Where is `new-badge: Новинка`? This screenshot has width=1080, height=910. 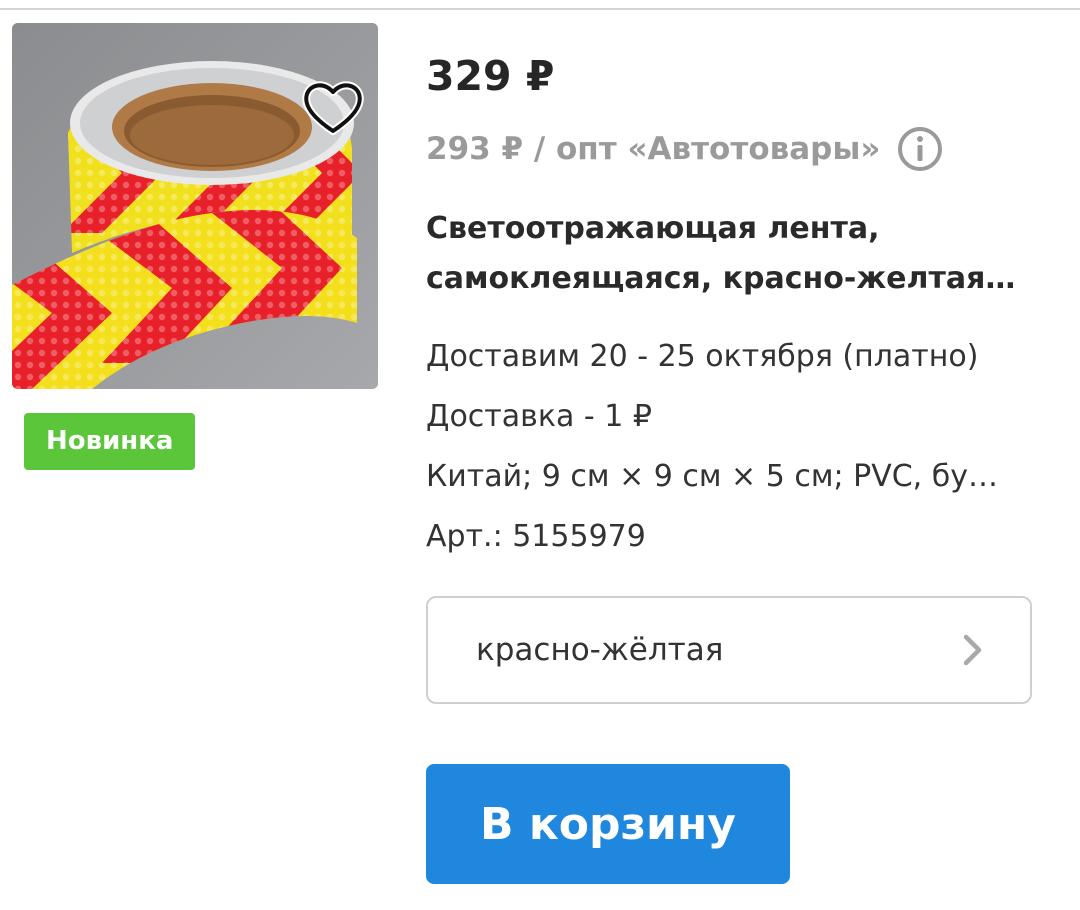 new-badge: Новинка is located at coordinates (110, 441).